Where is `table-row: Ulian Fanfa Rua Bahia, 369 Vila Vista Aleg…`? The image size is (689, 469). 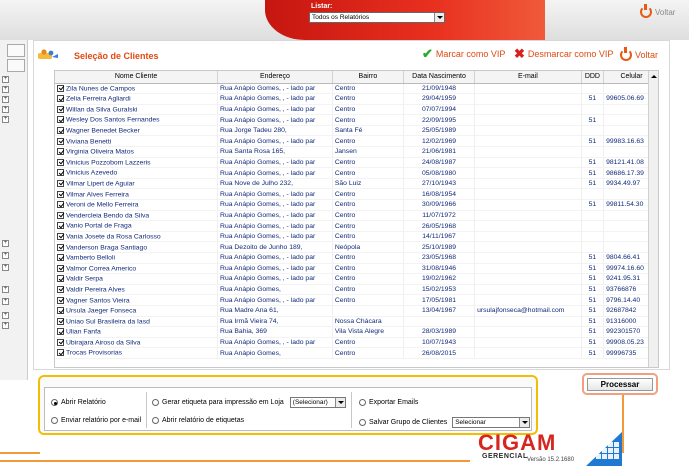
table-row: Ulian Fanfa Rua Bahia, 369 Vila Vista Aleg… is located at coordinates (356, 332).